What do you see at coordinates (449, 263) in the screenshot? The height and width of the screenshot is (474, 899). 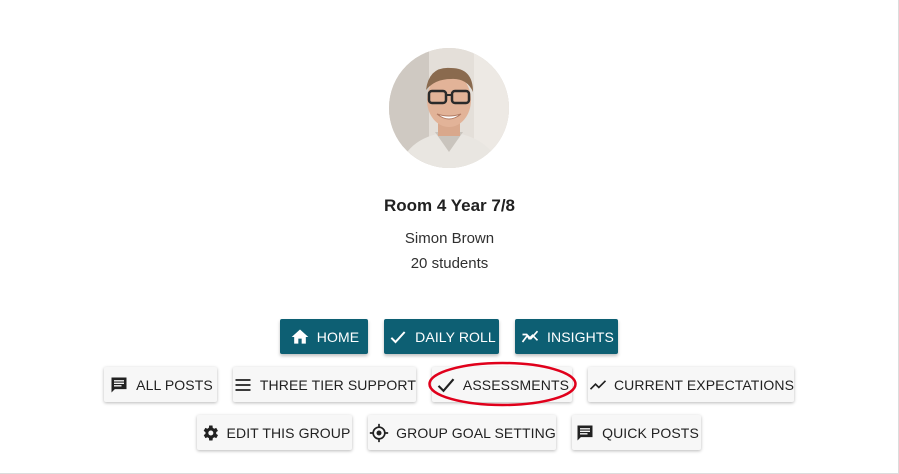 I see `student-count: 20 students` at bounding box center [449, 263].